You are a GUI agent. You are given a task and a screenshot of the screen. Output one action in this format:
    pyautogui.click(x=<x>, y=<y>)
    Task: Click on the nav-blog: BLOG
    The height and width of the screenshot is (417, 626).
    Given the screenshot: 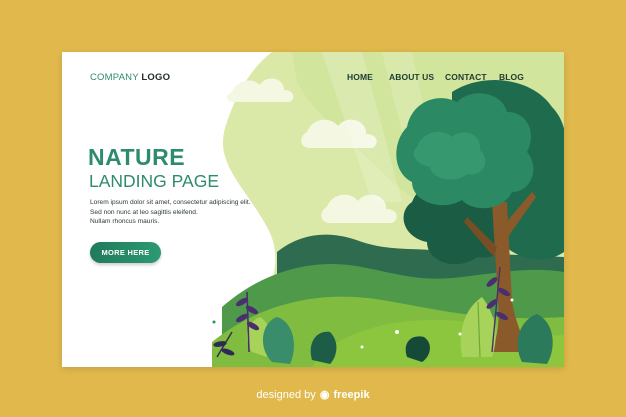 What is the action you would take?
    pyautogui.click(x=511, y=77)
    